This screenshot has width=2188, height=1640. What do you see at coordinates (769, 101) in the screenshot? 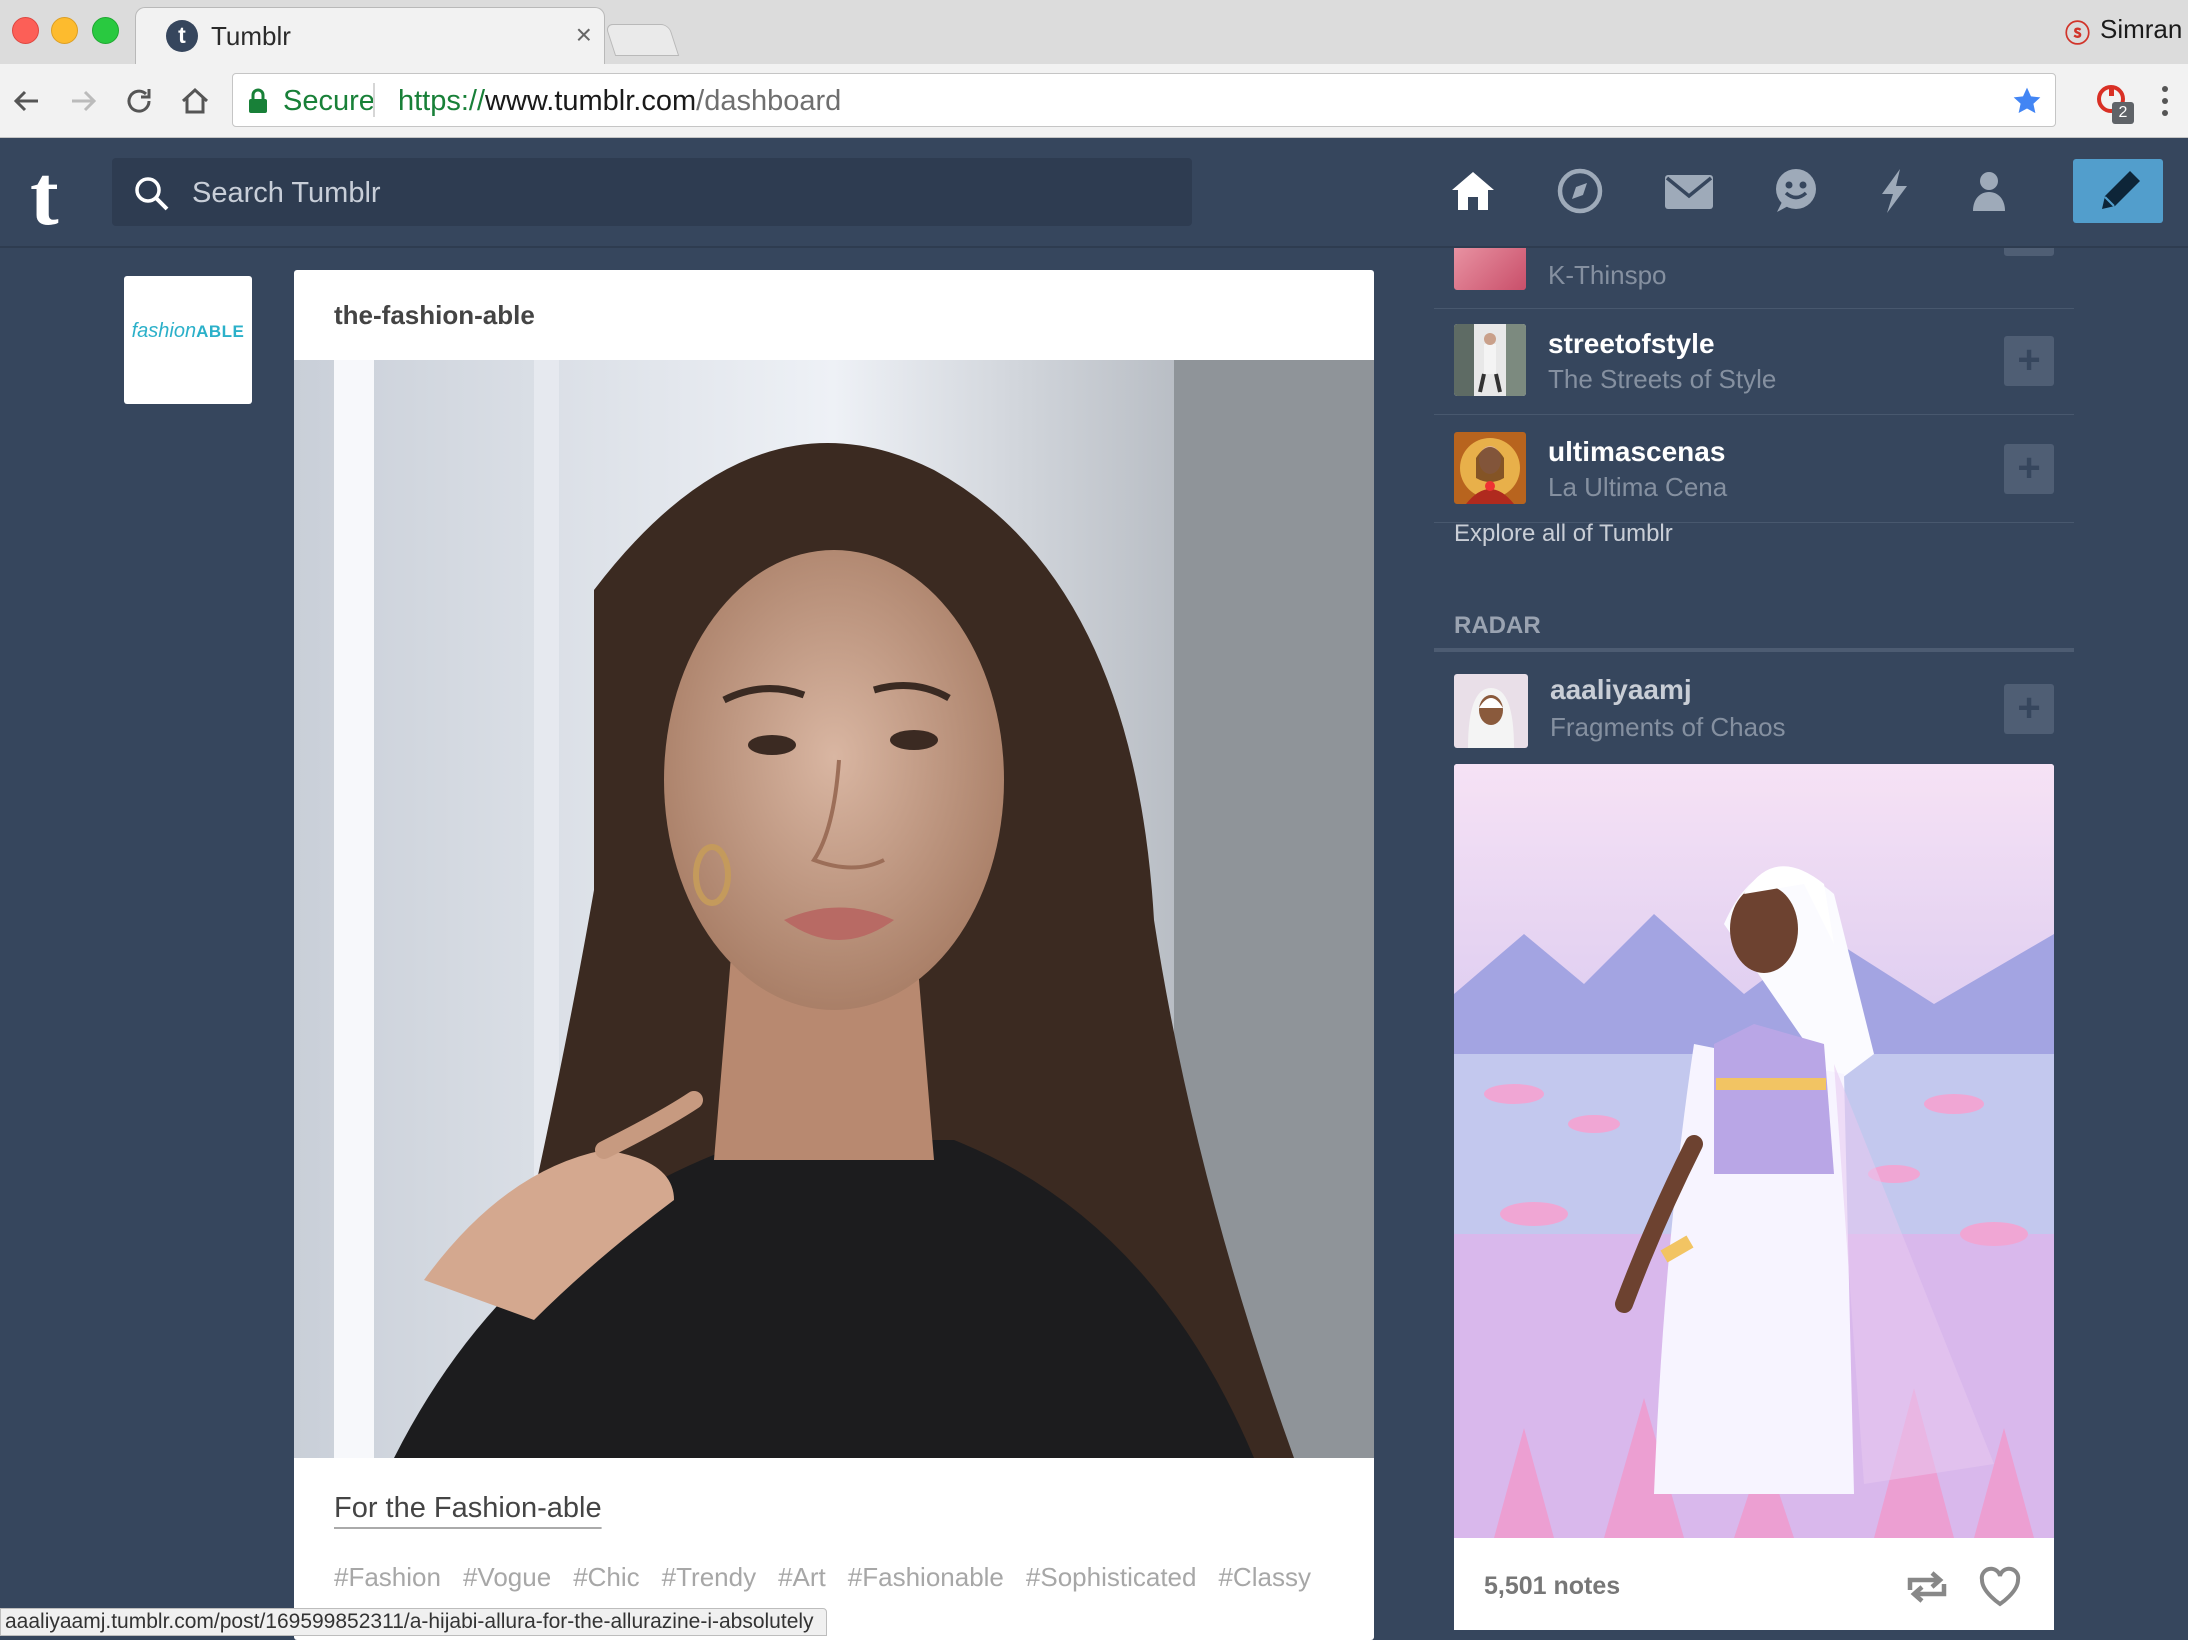
I see `url-path: /dashboard` at bounding box center [769, 101].